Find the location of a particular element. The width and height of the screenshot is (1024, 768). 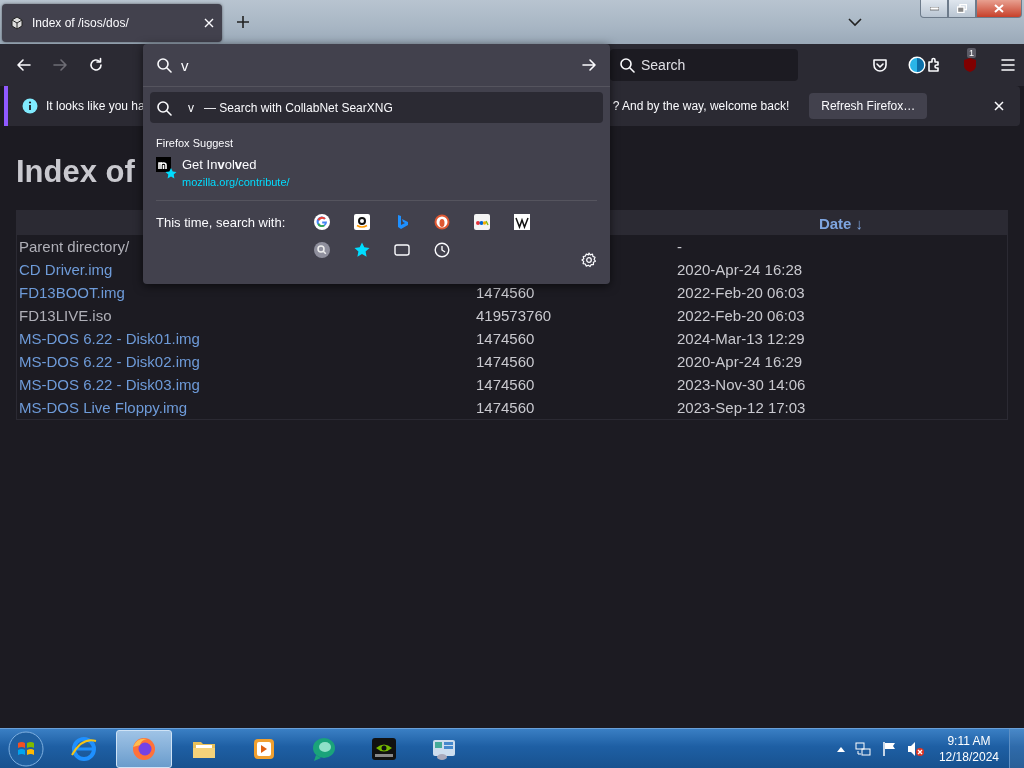

minimize-button is located at coordinates (934, 9).